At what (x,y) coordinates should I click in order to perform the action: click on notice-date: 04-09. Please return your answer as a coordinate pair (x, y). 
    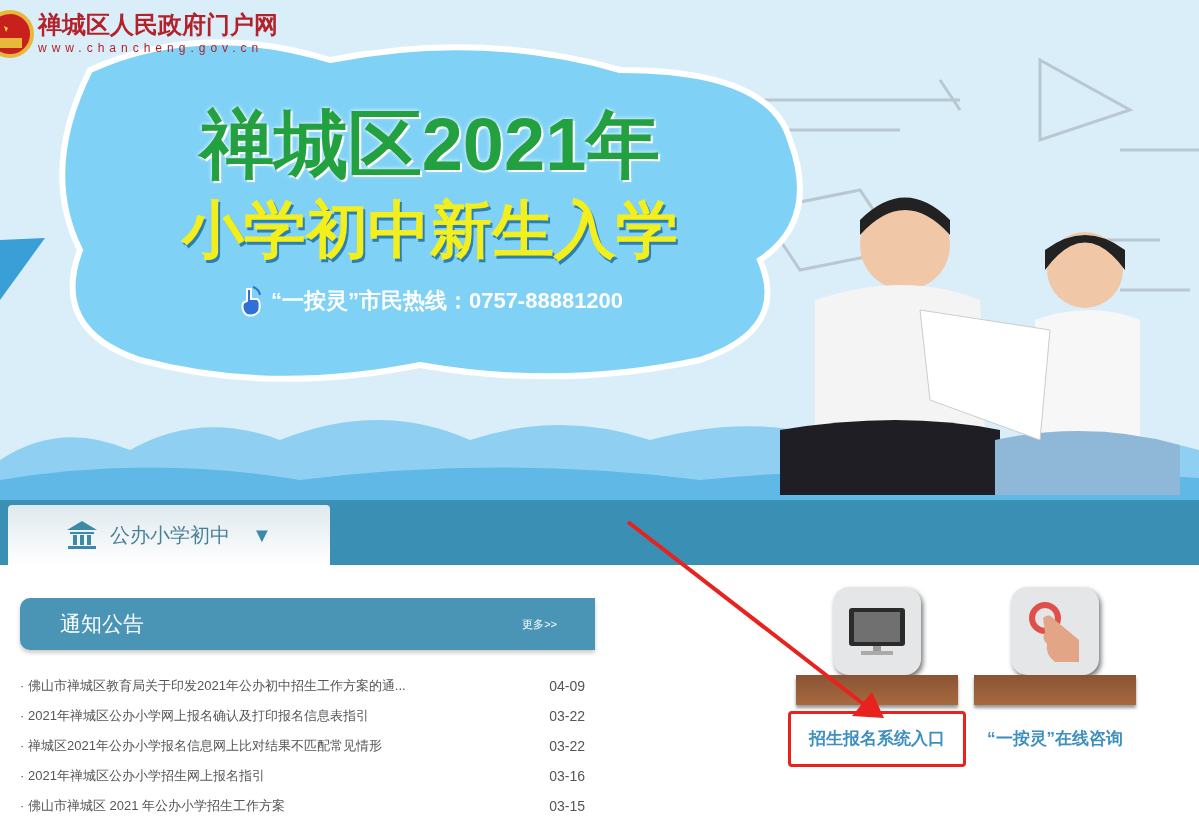
    Looking at the image, I should click on (567, 686).